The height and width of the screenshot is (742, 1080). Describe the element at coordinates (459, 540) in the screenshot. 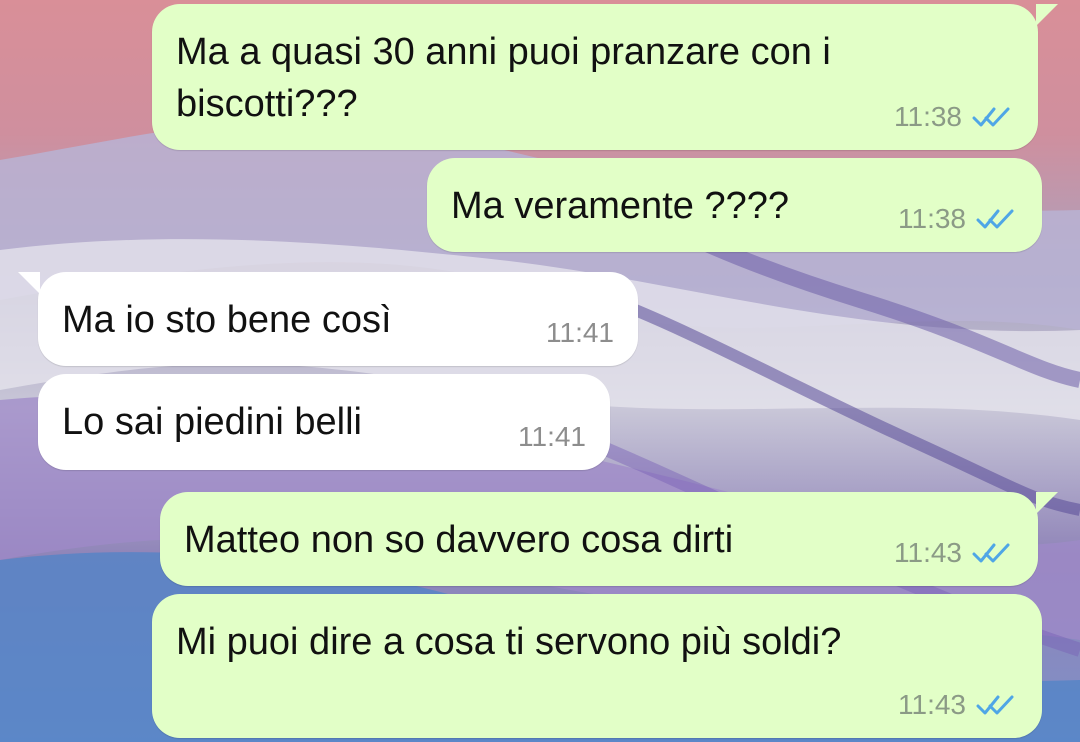

I see `message-text: Matteo non so davvero cosa dirti` at that location.